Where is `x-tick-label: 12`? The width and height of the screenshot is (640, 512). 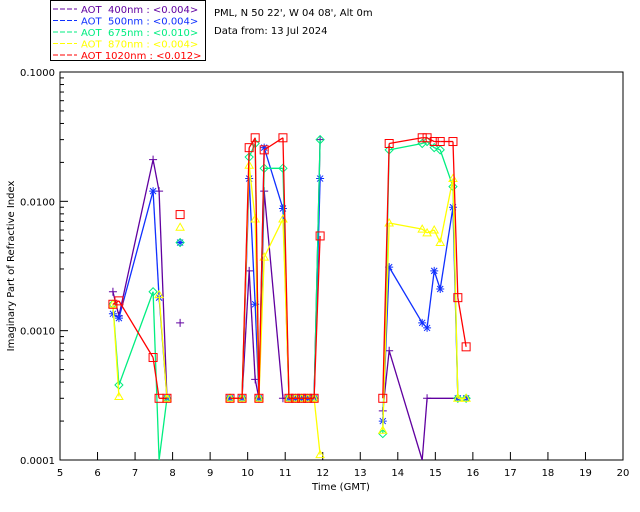 x-tick-label: 12 is located at coordinates (322, 473).